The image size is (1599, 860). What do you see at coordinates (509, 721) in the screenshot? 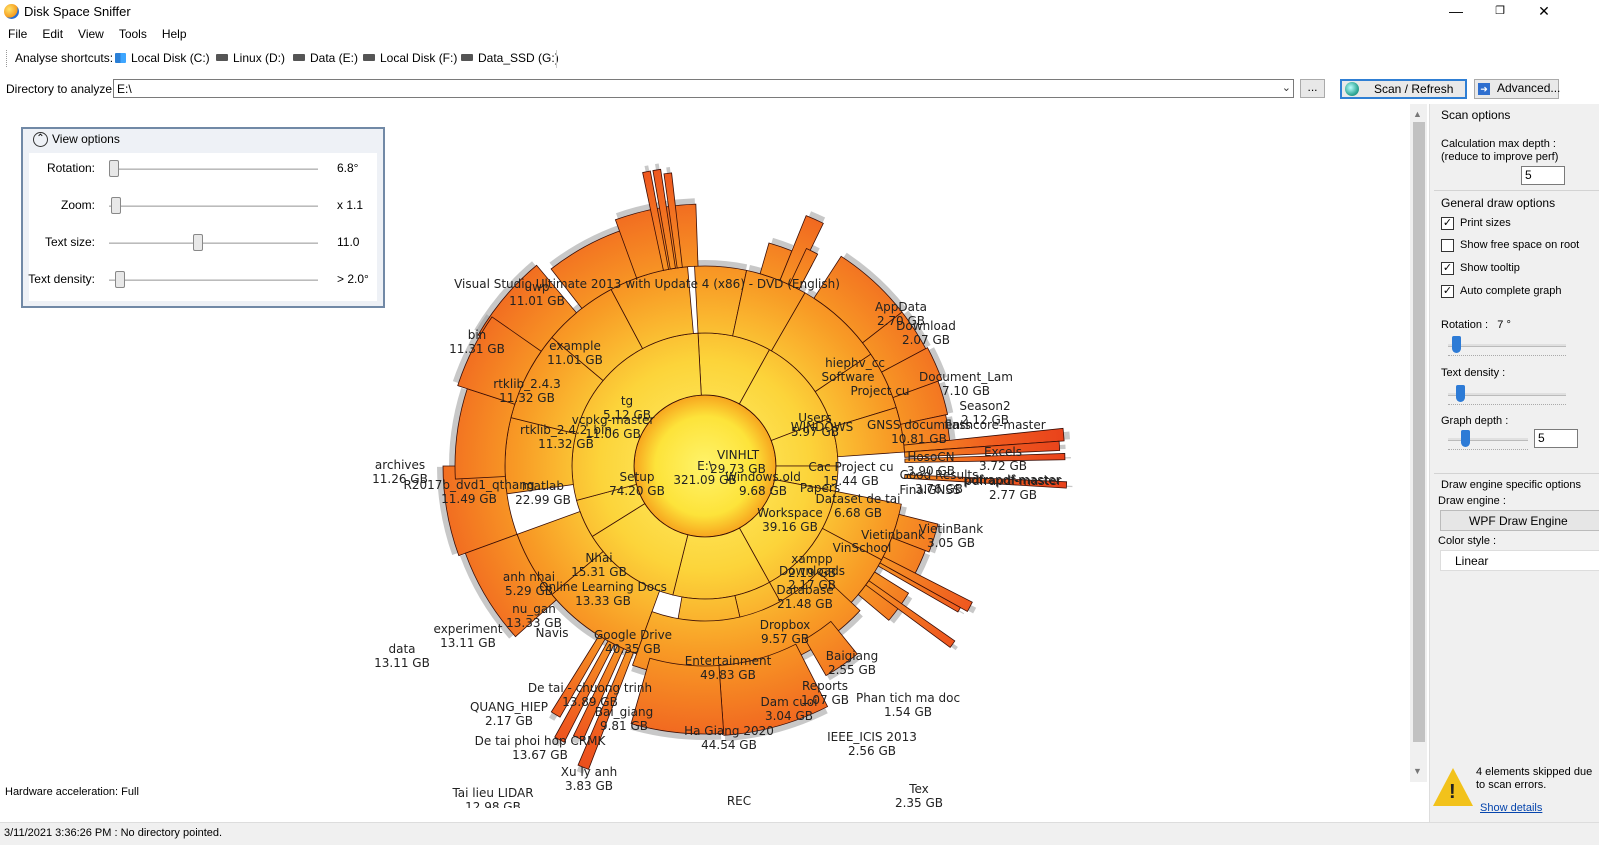
I see `ring3-label-size: 2.17 GB` at bounding box center [509, 721].